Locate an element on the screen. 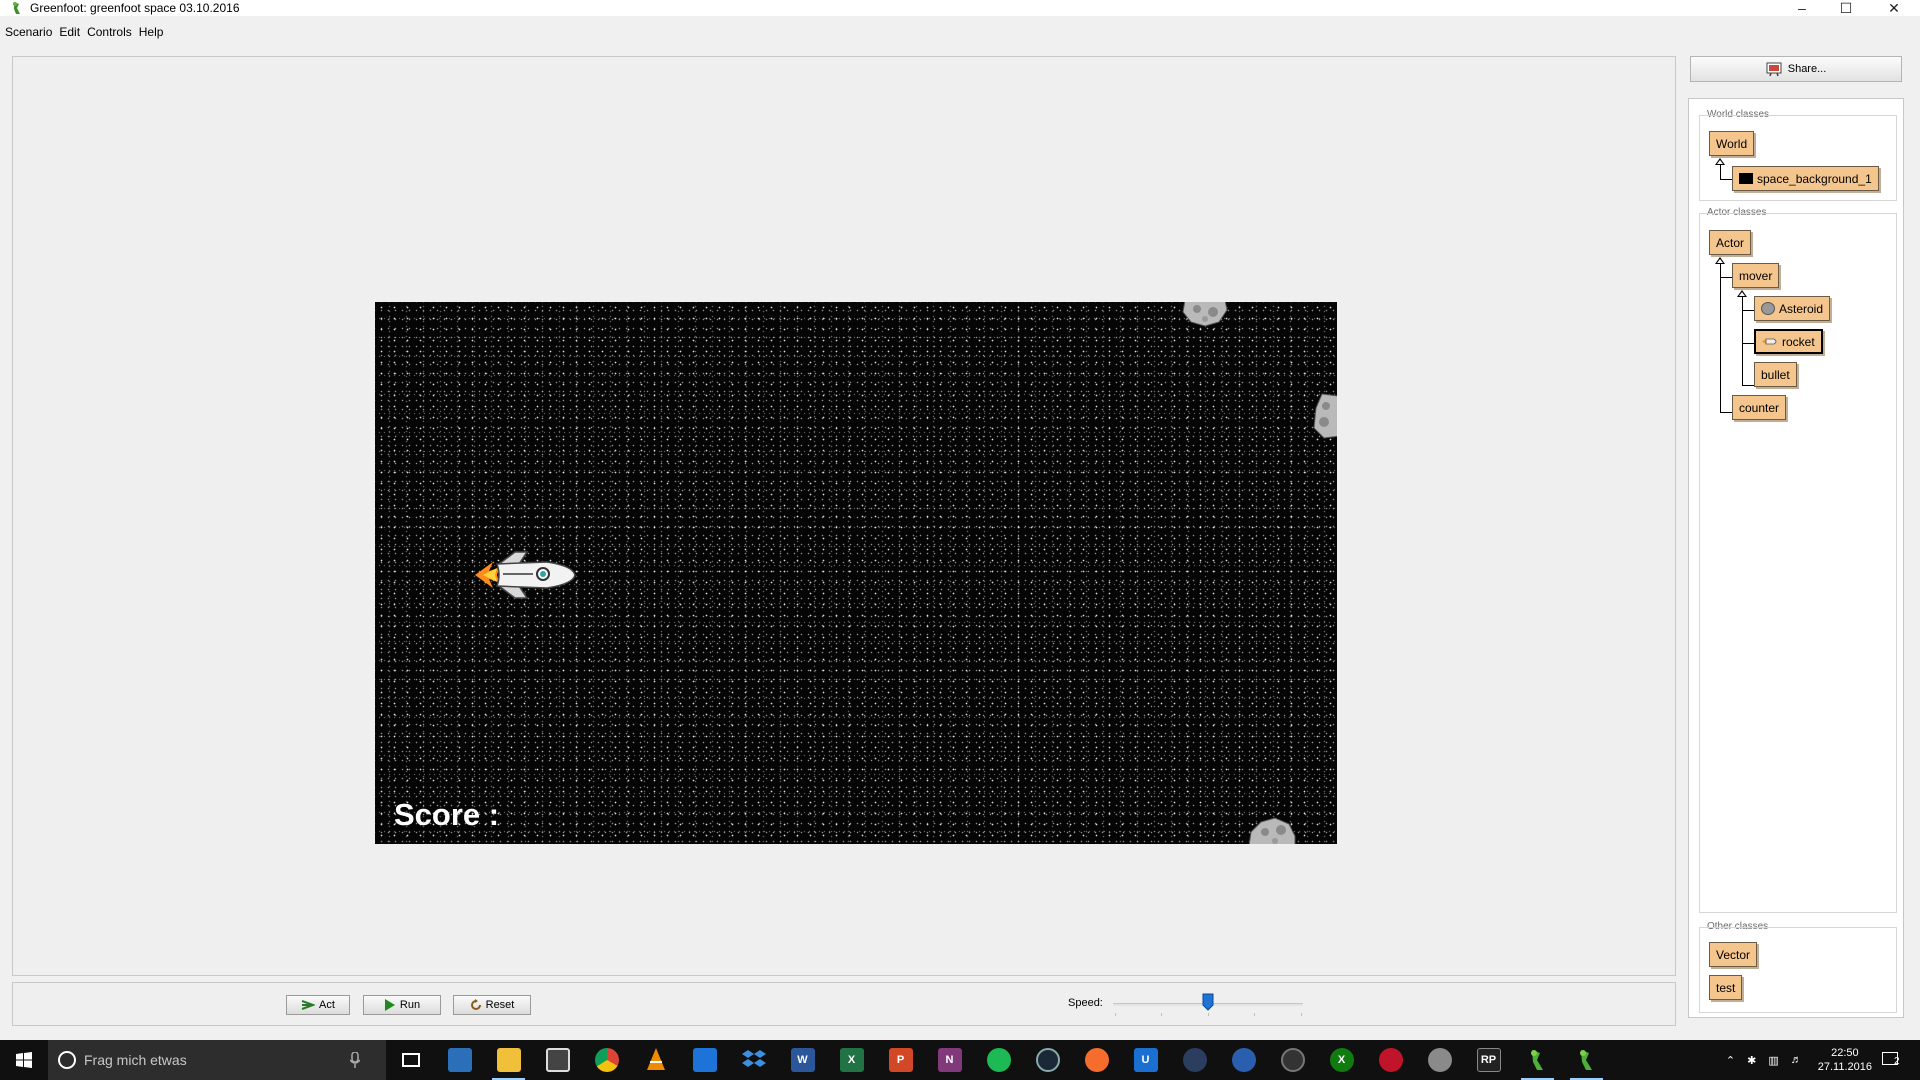 The height and width of the screenshot is (1080, 1920). window-title: Greenfoot: greenfoot space 03.10.2016 is located at coordinates (135, 8).